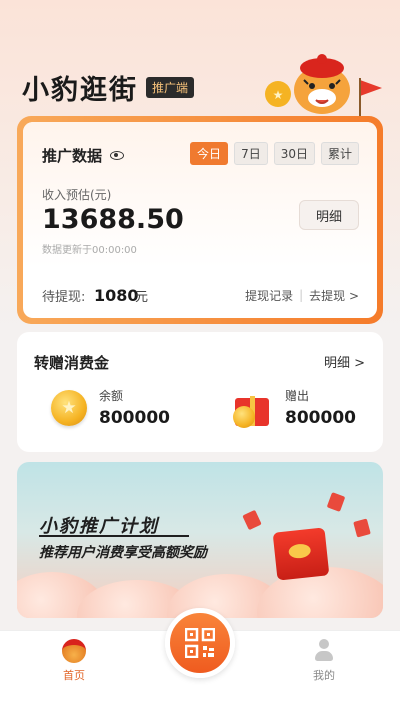 This screenshot has height=711, width=400. What do you see at coordinates (111, 396) in the screenshot?
I see `balance-label: 余额` at bounding box center [111, 396].